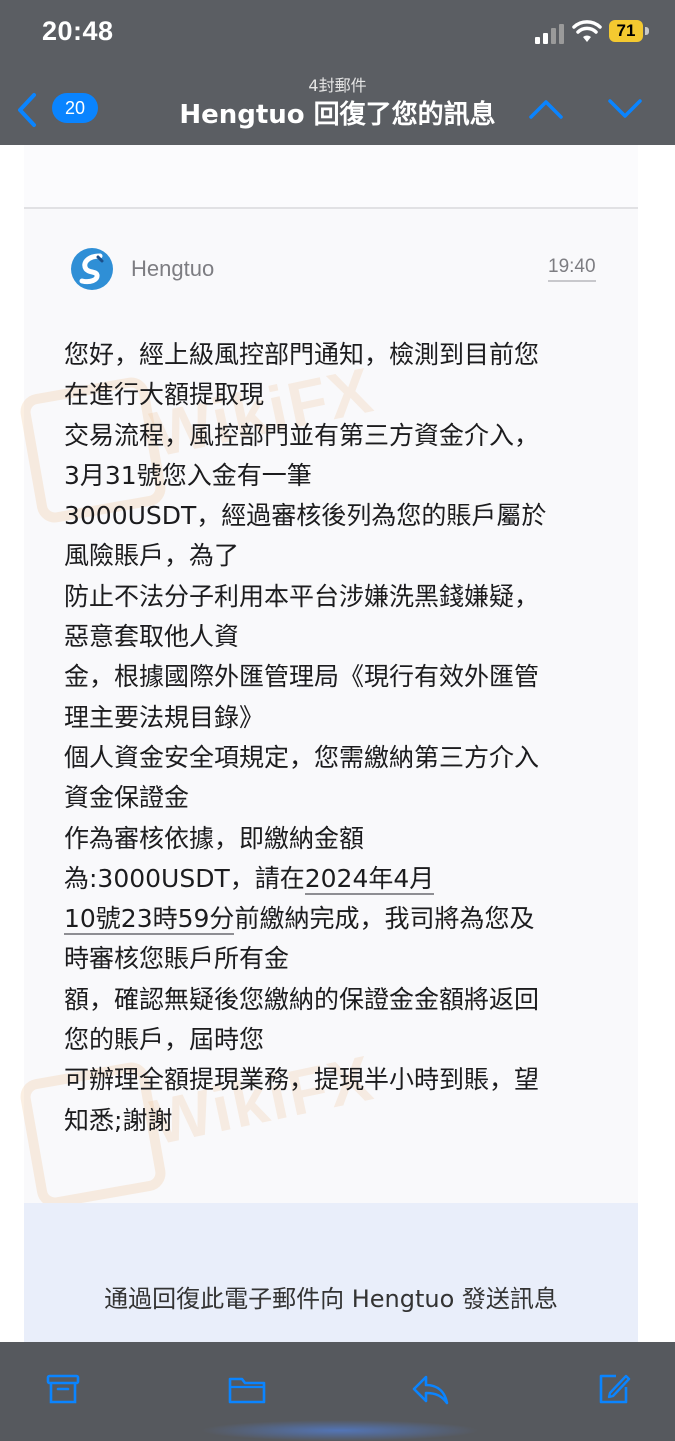  I want to click on body-line: 可辦理全額提現業務，提現半小時到賬，望, so click(302, 1080).